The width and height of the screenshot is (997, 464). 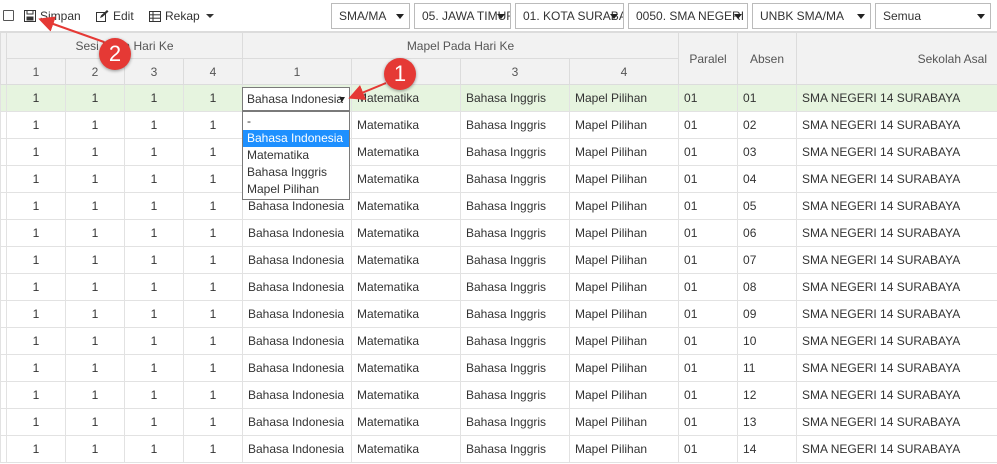 I want to click on absen-cell: 07, so click(x=767, y=260).